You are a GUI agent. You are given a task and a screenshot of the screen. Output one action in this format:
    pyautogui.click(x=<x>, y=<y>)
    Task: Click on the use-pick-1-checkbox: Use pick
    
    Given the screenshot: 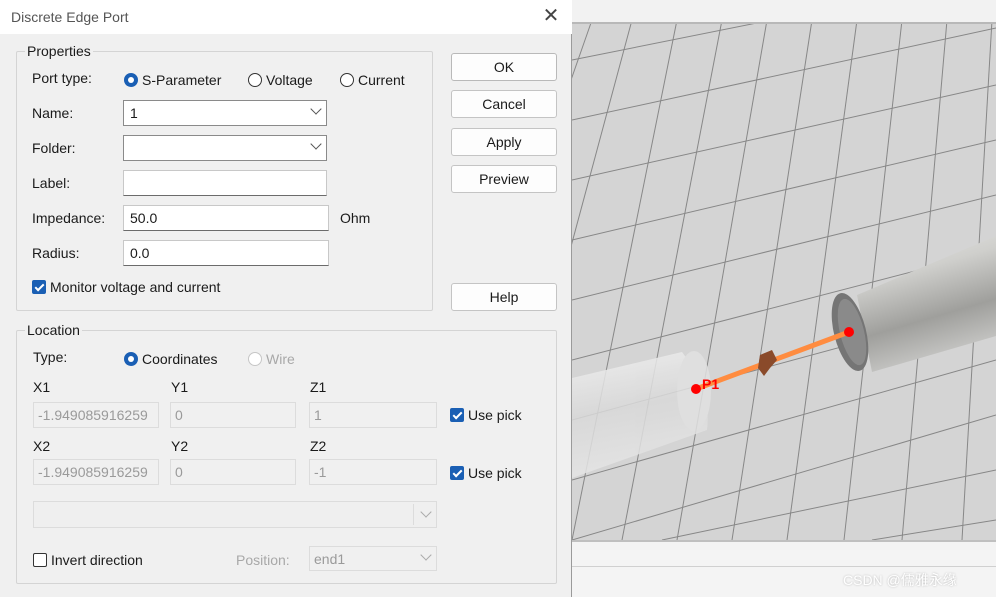 What is the action you would take?
    pyautogui.click(x=486, y=415)
    